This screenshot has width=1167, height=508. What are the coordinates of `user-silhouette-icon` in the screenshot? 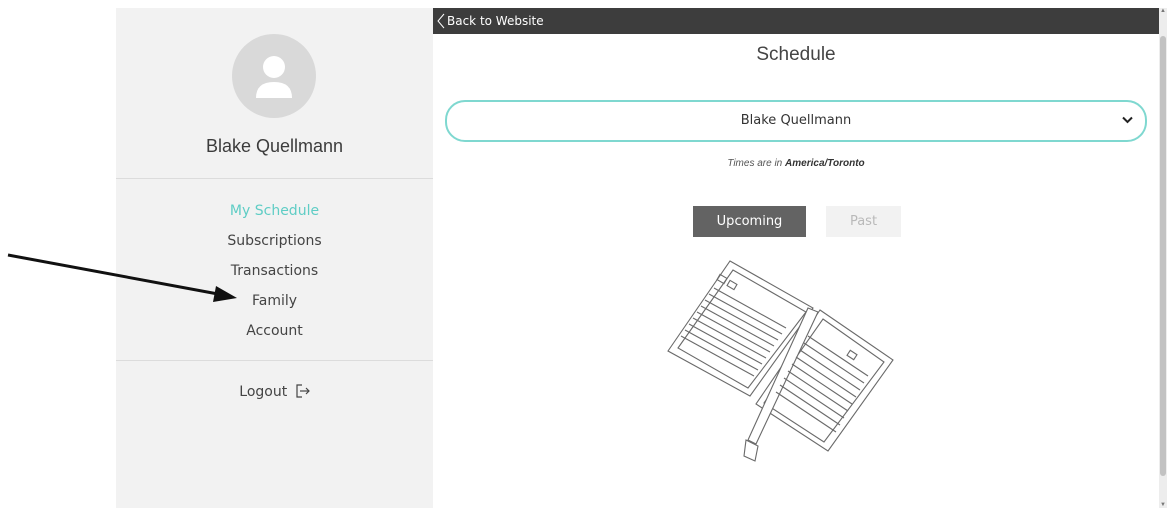 It's located at (274, 77).